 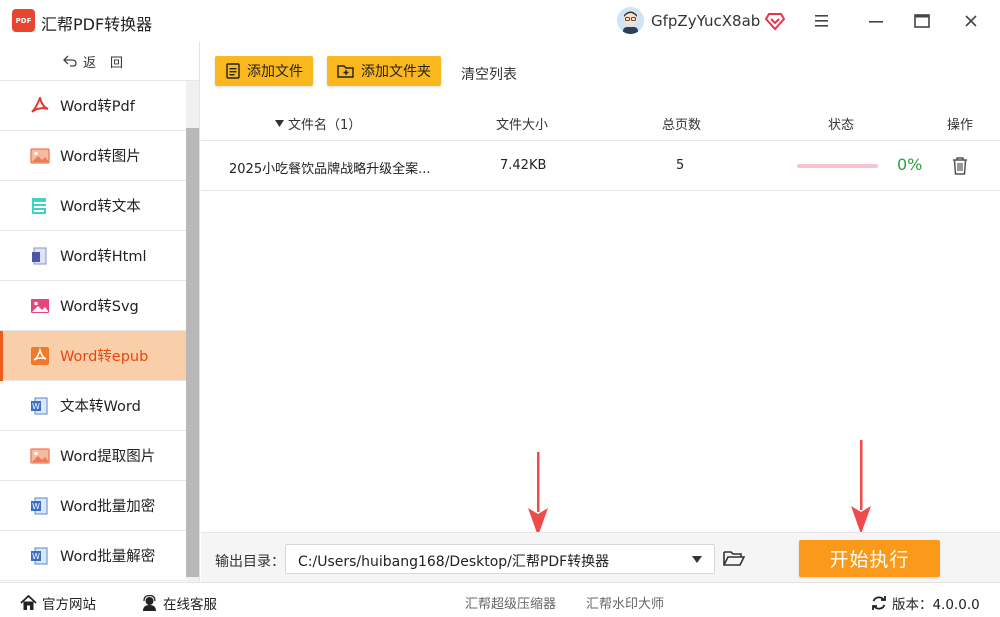 What do you see at coordinates (100, 157) in the screenshot?
I see `sidebar-item-label: Word转图片` at bounding box center [100, 157].